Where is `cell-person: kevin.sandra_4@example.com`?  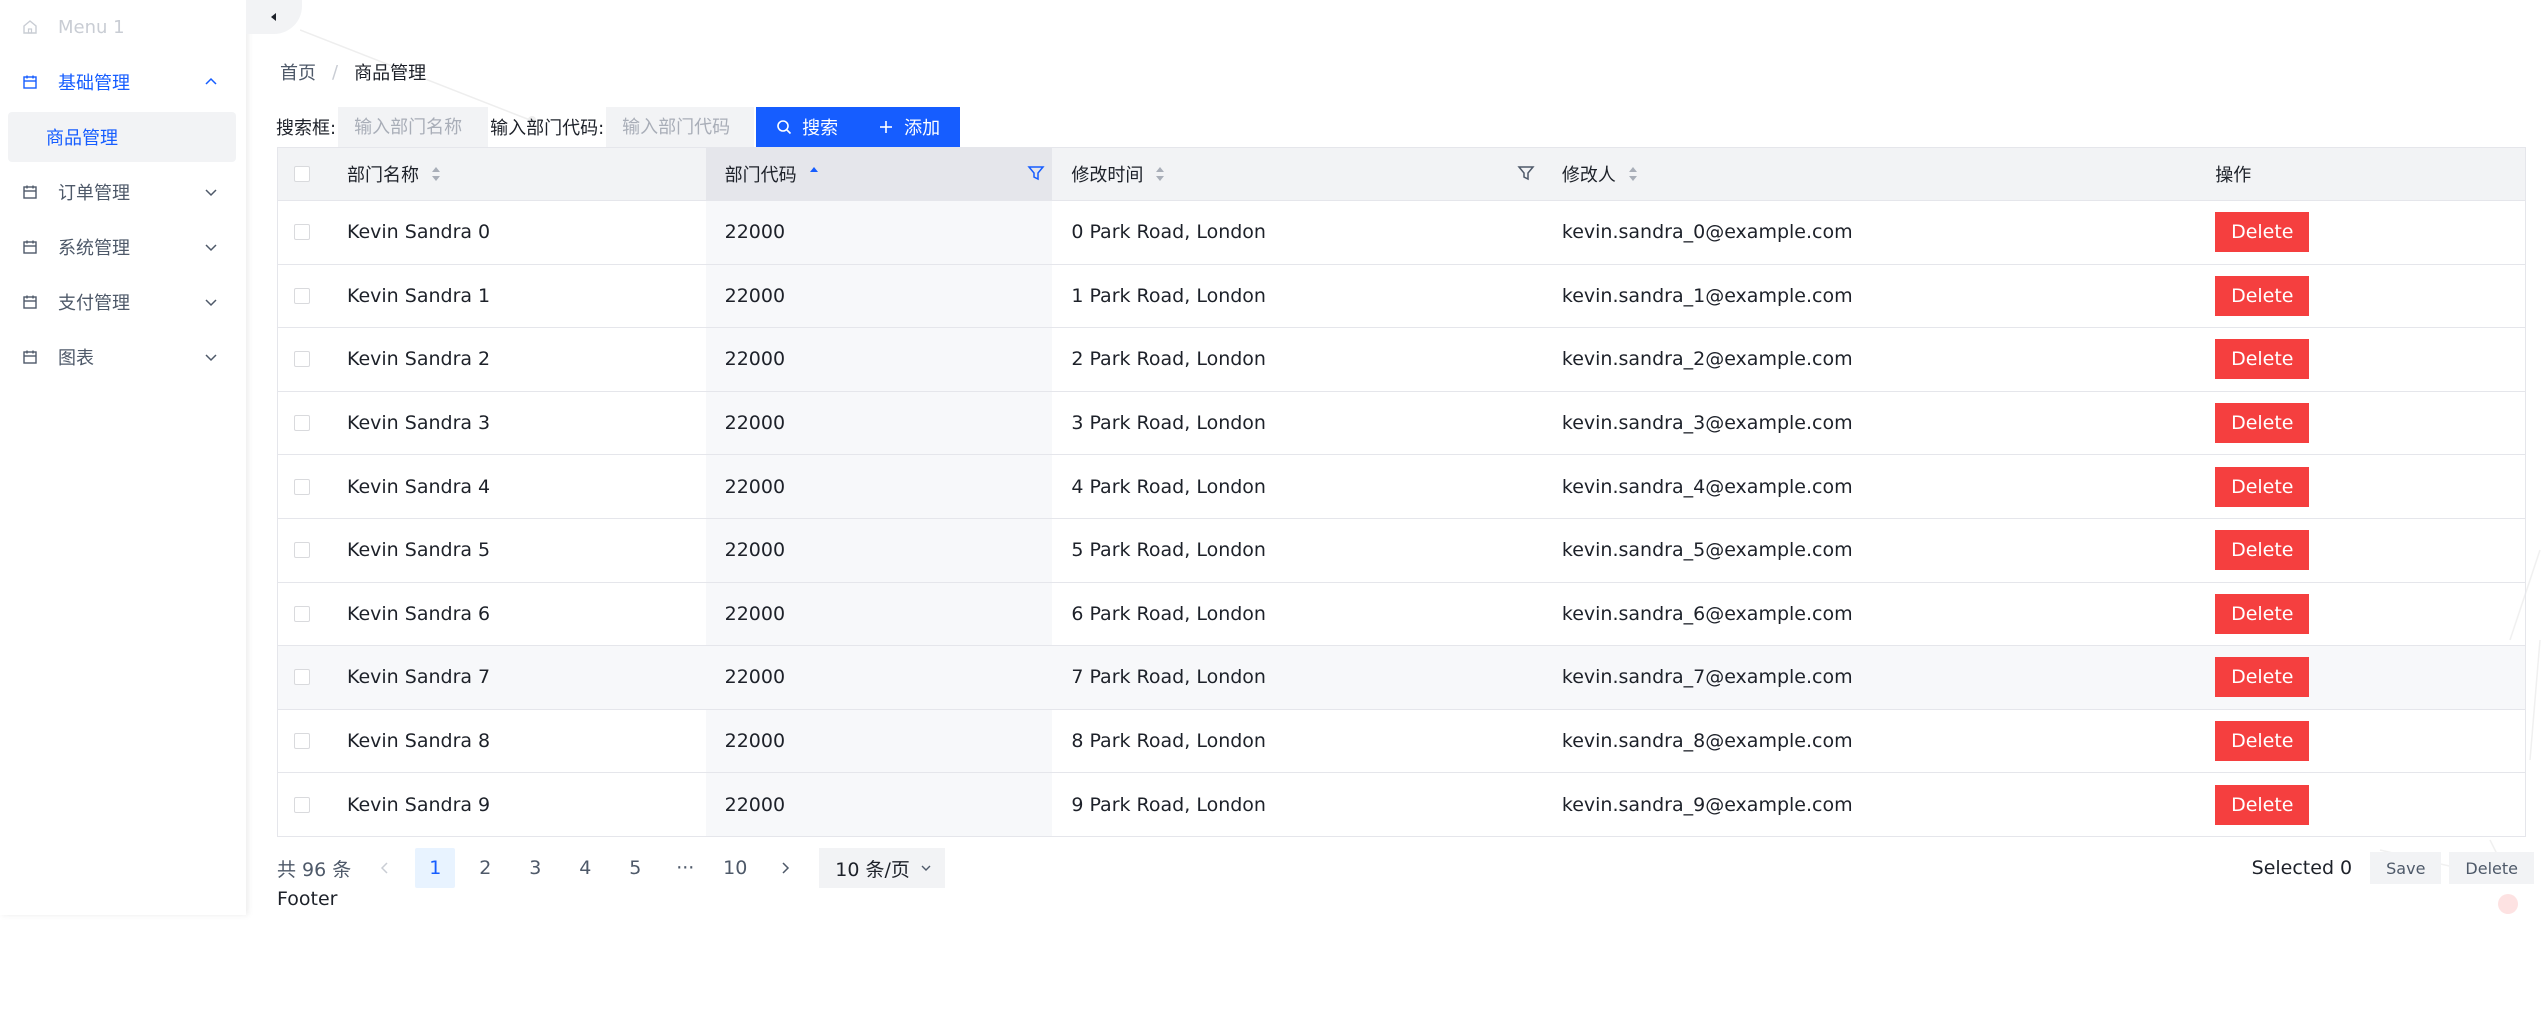
cell-person: kevin.sandra_4@example.com is located at coordinates (1707, 486).